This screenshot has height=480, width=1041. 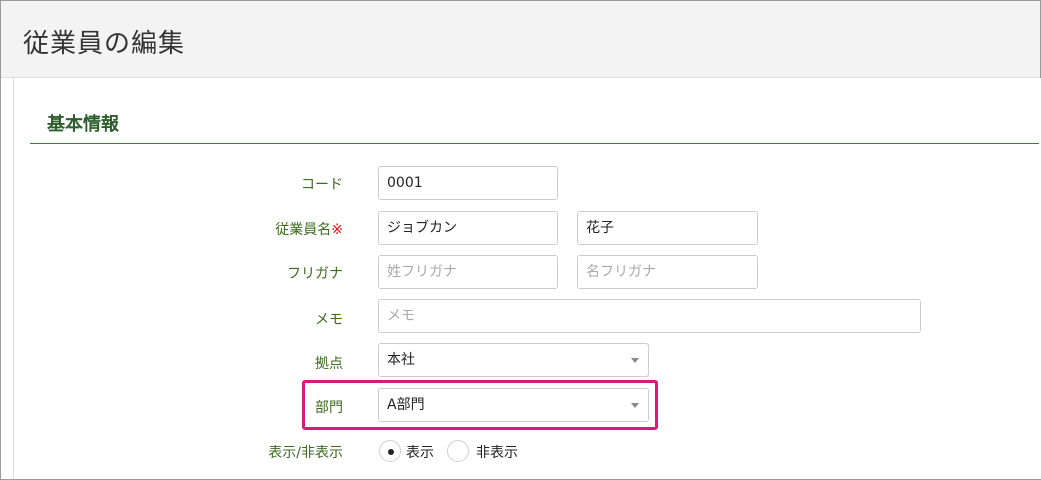 What do you see at coordinates (83, 124) in the screenshot?
I see `section-title: 基本情報` at bounding box center [83, 124].